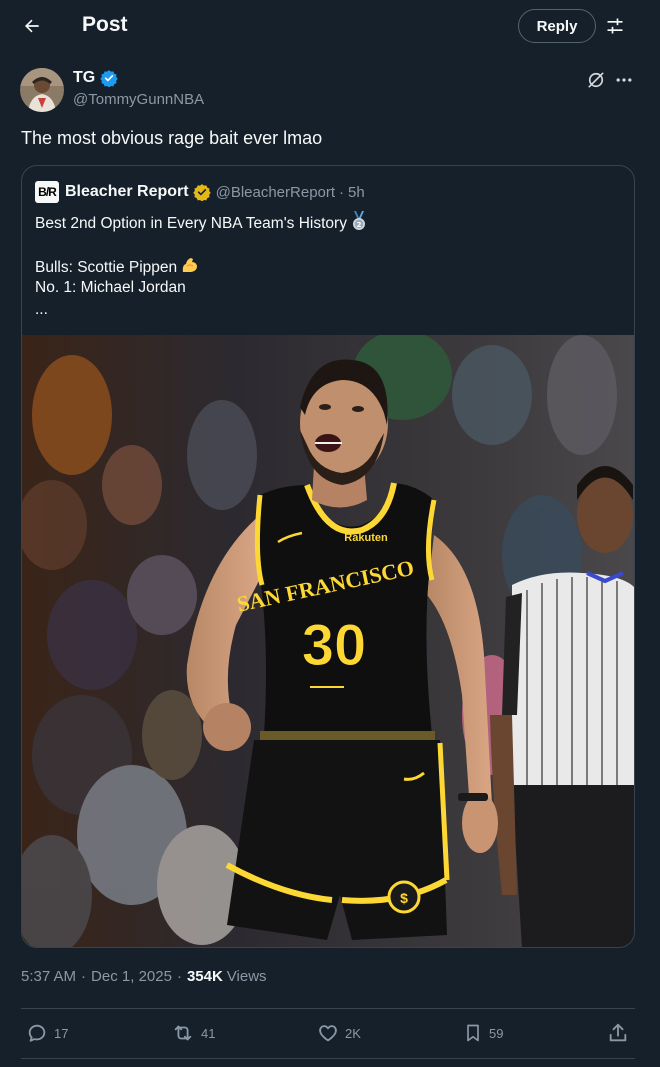 The image size is (660, 1067). What do you see at coordinates (330, 26) in the screenshot?
I see `top-bar: Post Reply` at bounding box center [330, 26].